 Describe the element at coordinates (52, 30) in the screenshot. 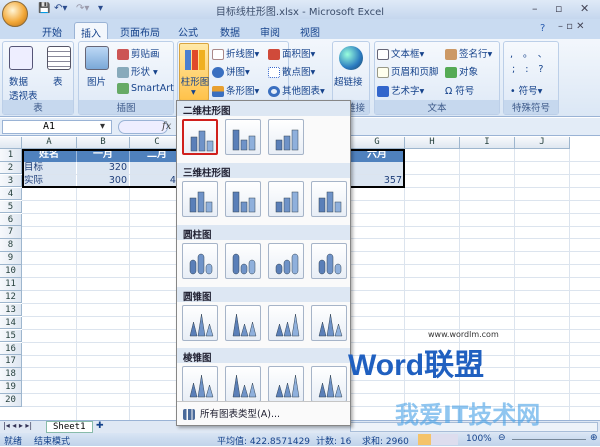

I see `tab-home: 开始` at that location.